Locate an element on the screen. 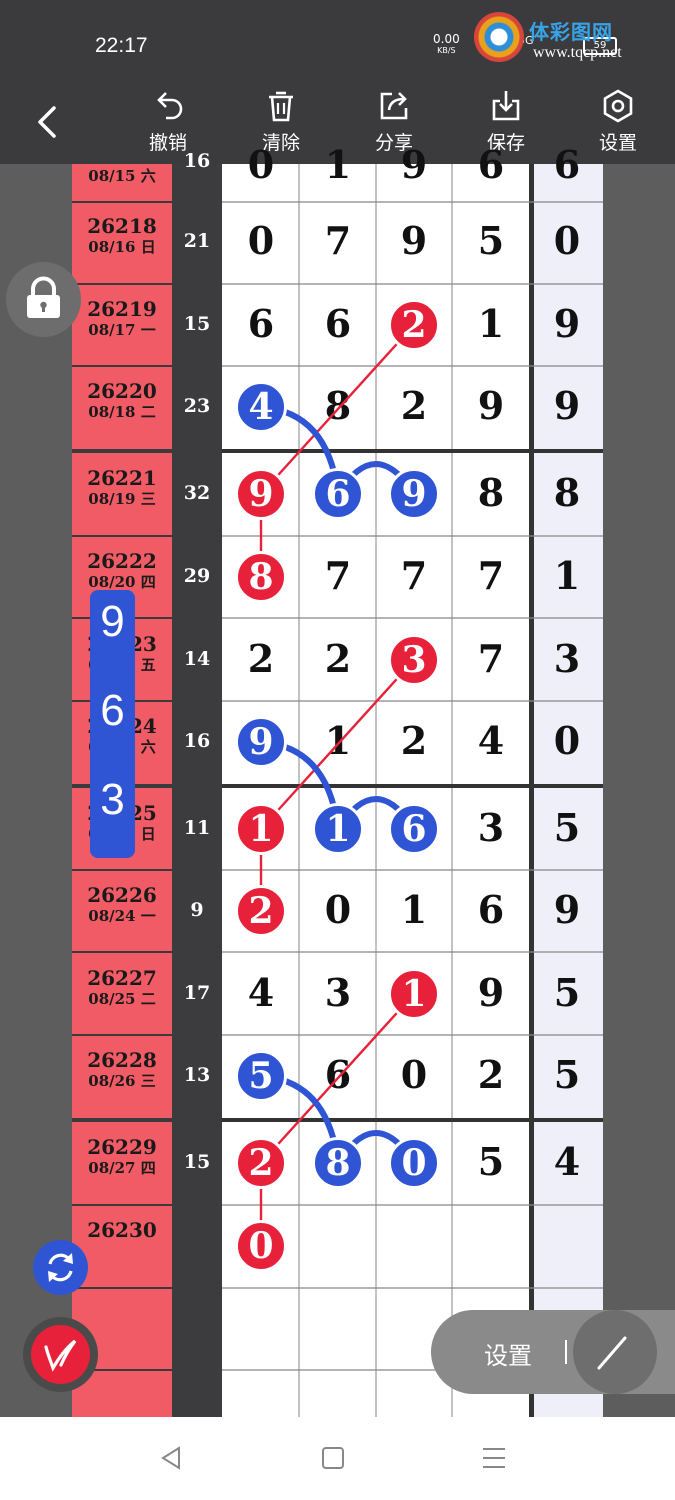 Image resolution: width=675 pixels, height=1500 pixels. date-cell: 26221 08/19 三 is located at coordinates (122, 488).